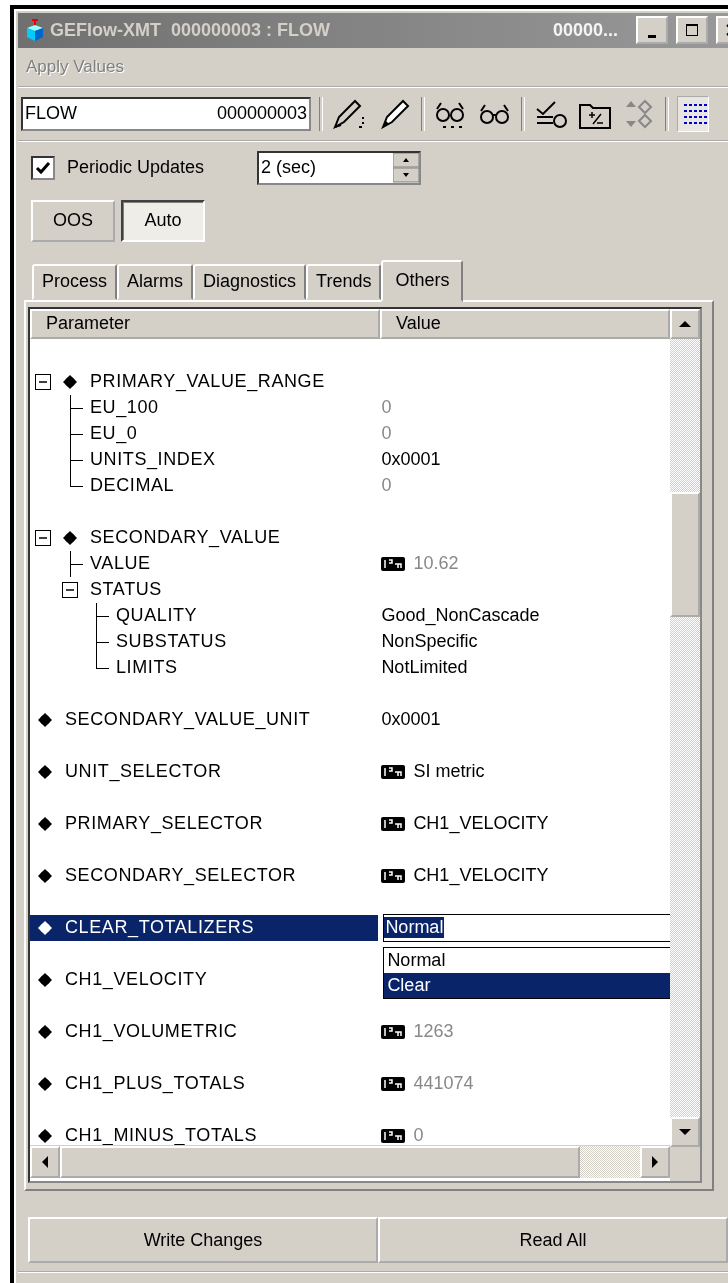 This screenshot has width=728, height=1283. Describe the element at coordinates (207, 382) in the screenshot. I see `parameter-name: PRIMARY_VALUE_RANGE` at that location.